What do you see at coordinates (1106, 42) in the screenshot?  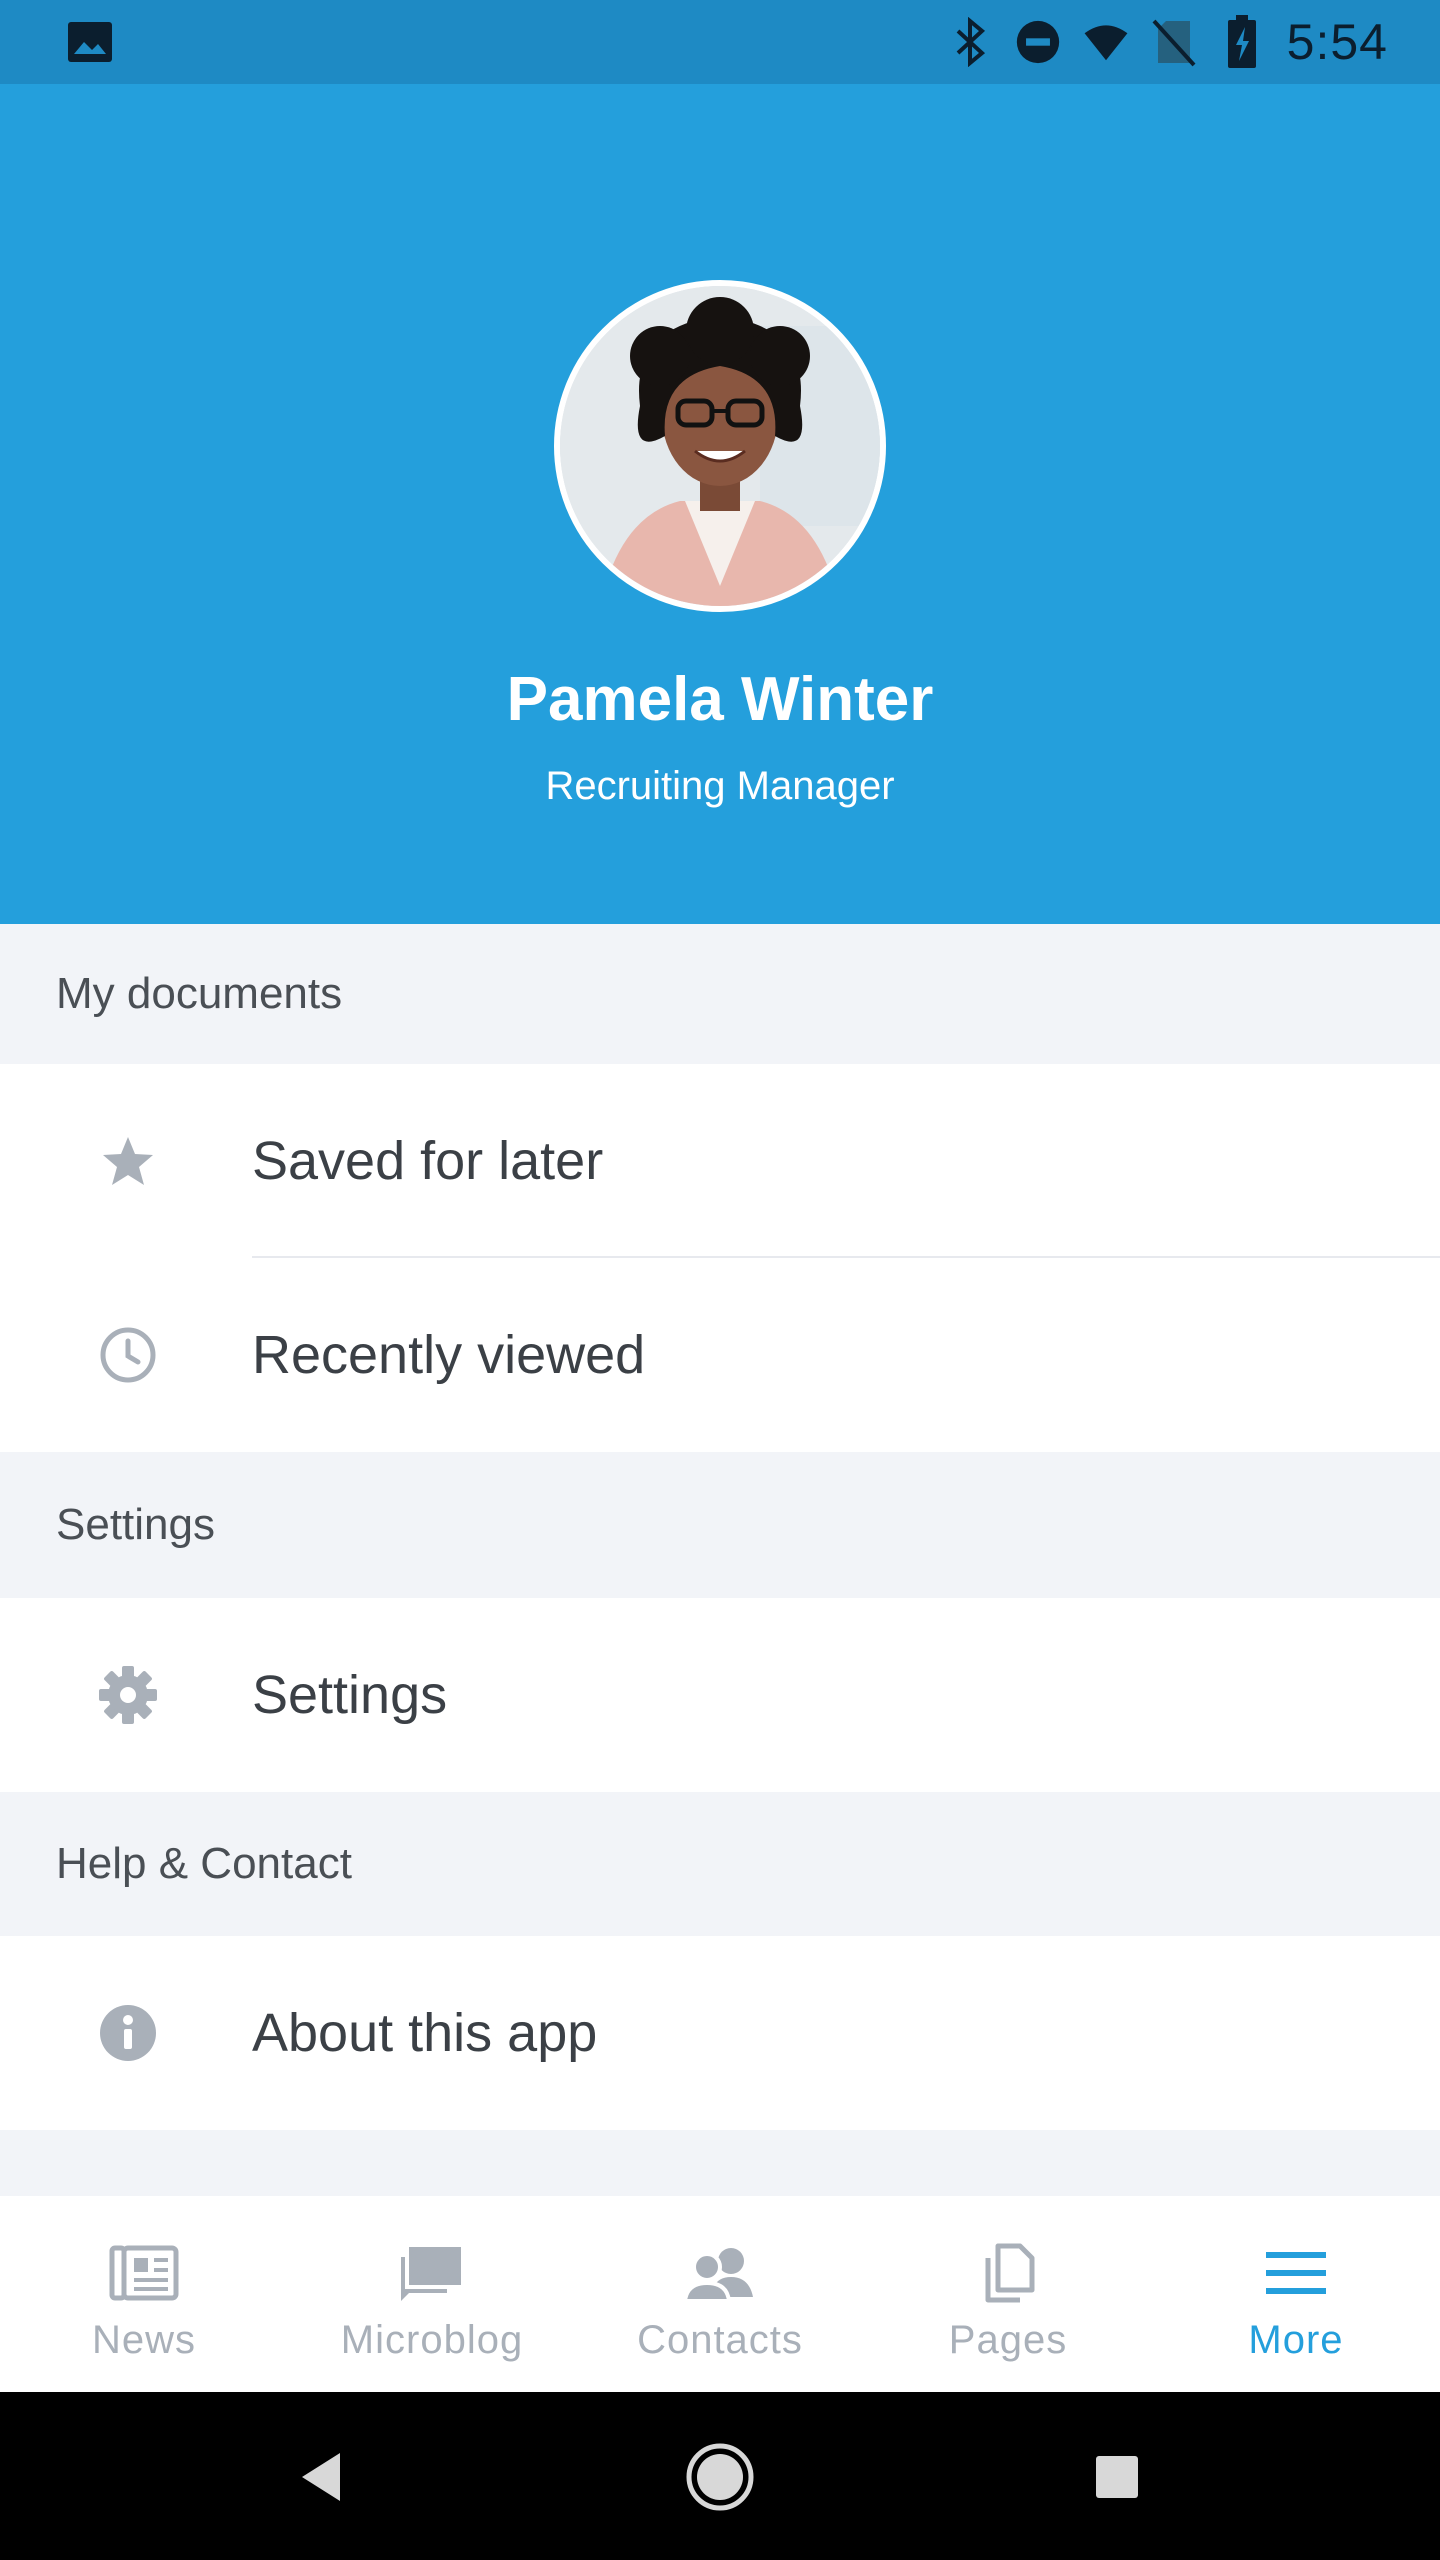 I see `wifi-icon` at bounding box center [1106, 42].